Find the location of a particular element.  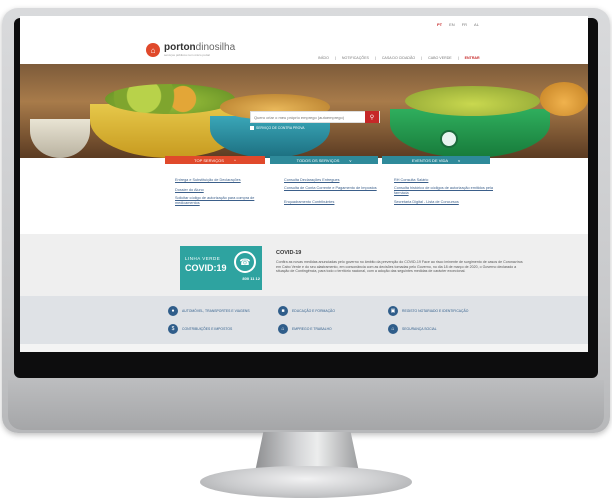

hero-bowl-logo is located at coordinates (449, 139).